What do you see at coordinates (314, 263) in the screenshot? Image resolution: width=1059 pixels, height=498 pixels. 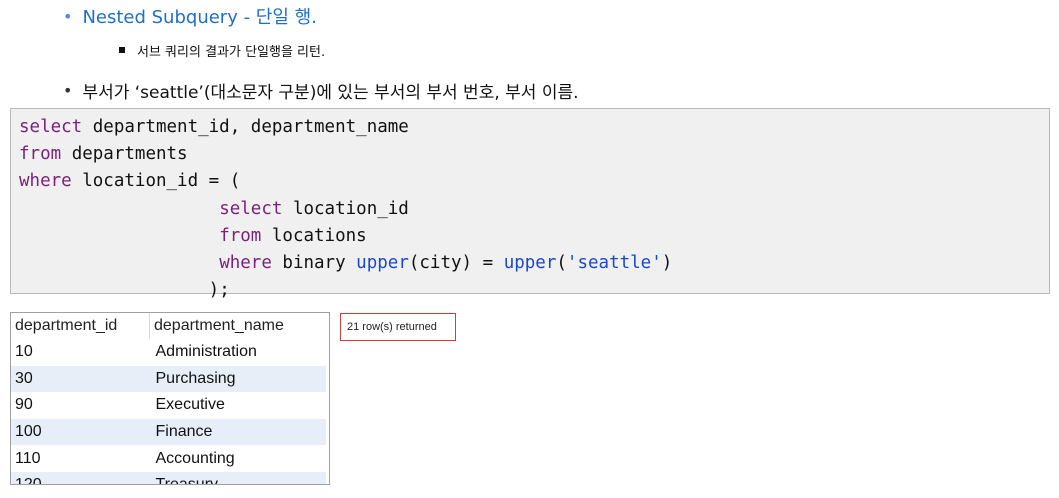 I see `code-text: binary` at bounding box center [314, 263].